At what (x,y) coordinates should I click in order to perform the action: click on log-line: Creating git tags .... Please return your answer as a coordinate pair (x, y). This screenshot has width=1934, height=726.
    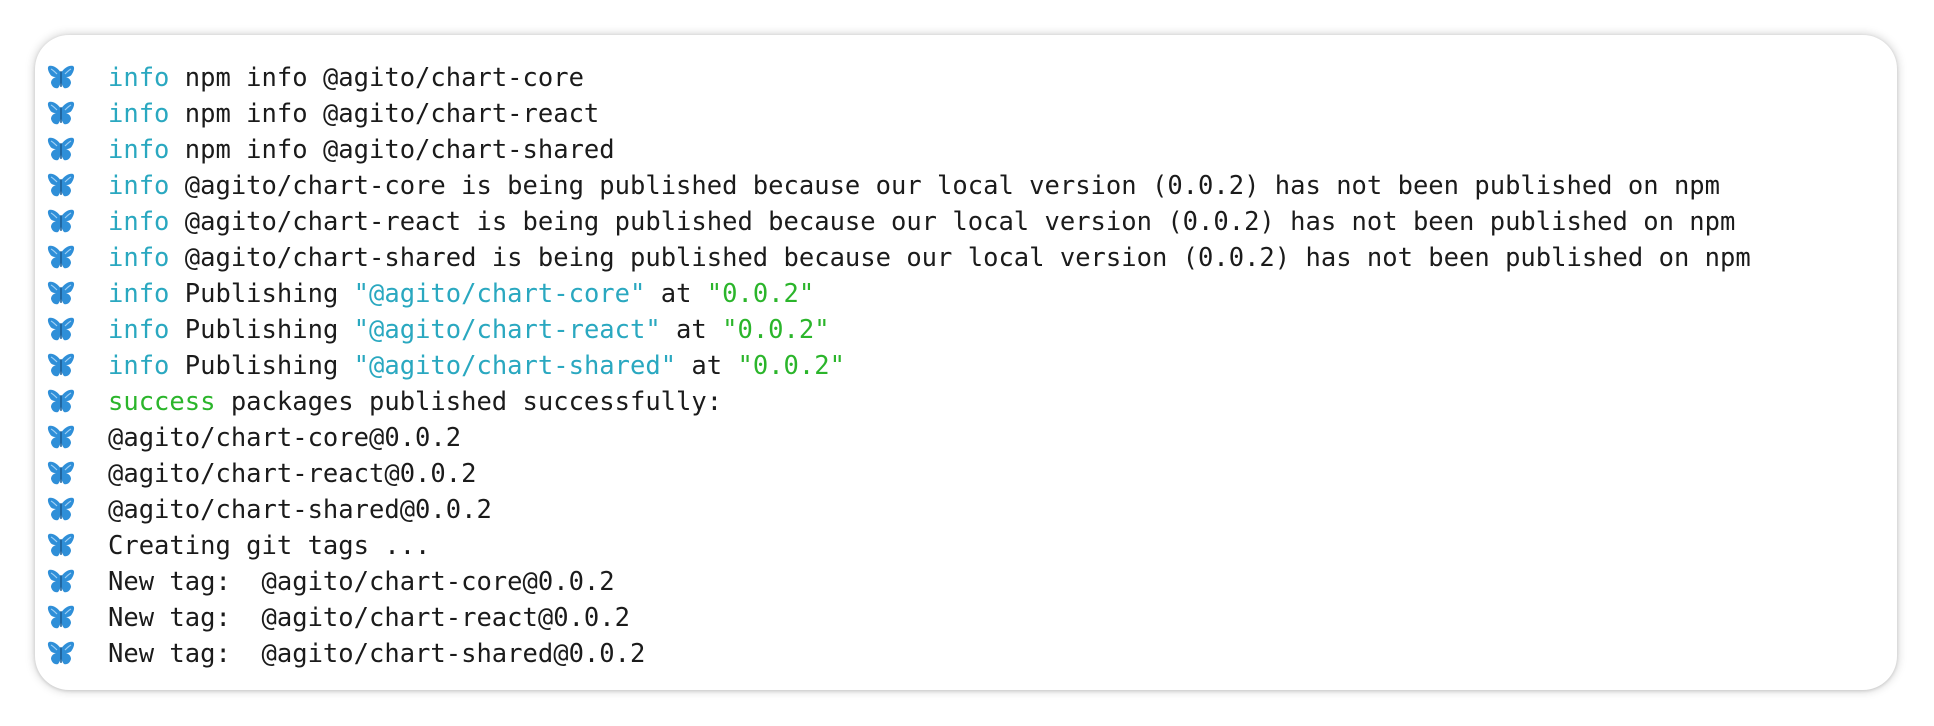
    Looking at the image, I should click on (966, 546).